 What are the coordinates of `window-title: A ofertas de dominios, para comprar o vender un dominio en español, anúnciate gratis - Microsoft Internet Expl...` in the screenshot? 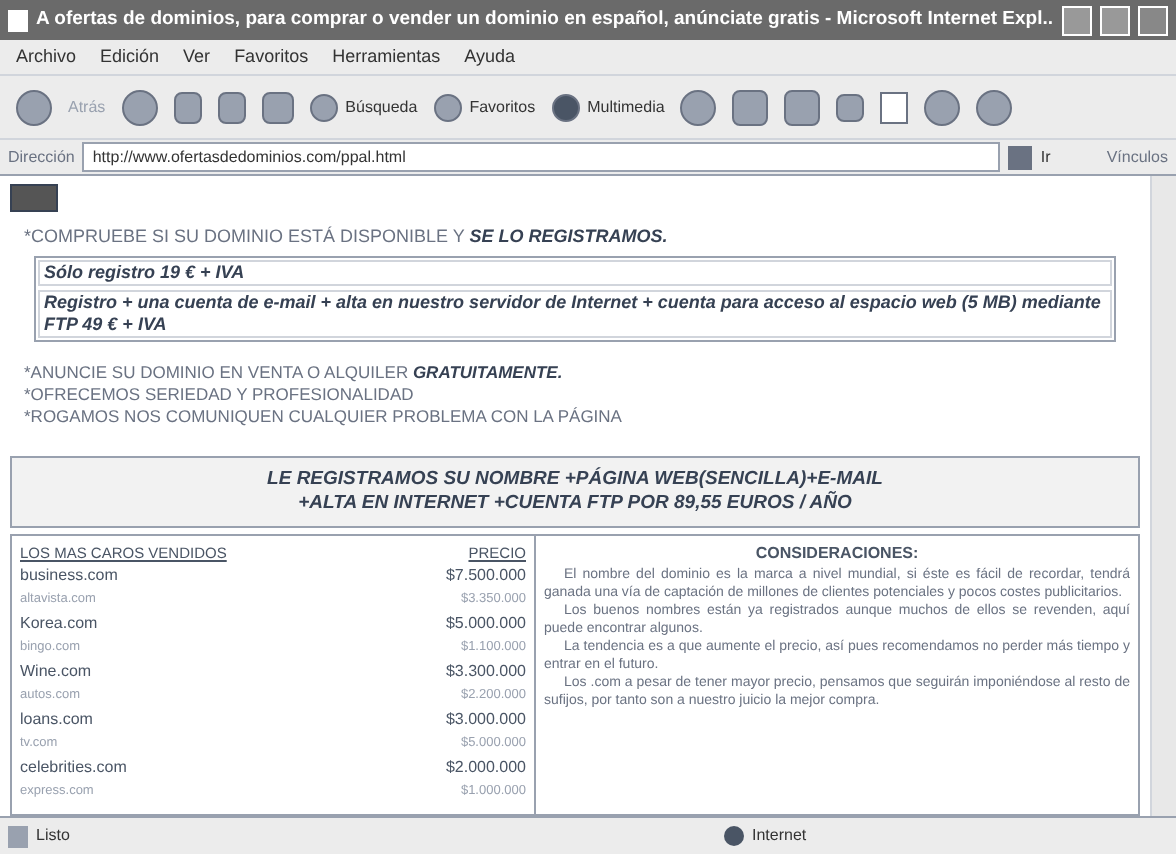 It's located at (545, 19).